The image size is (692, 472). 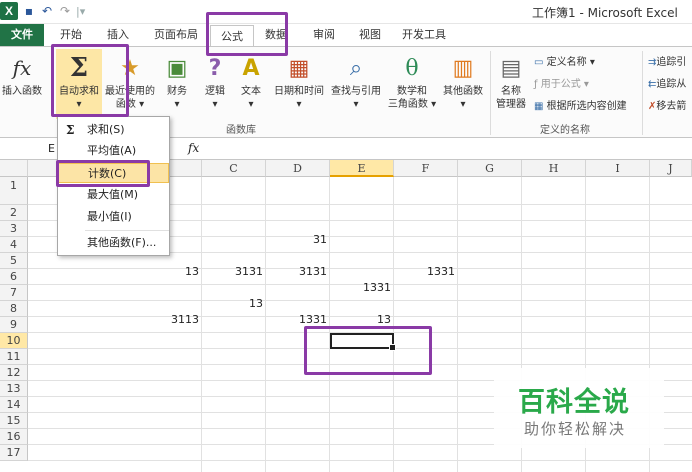 I want to click on row-header-1: 1, so click(x=14, y=191).